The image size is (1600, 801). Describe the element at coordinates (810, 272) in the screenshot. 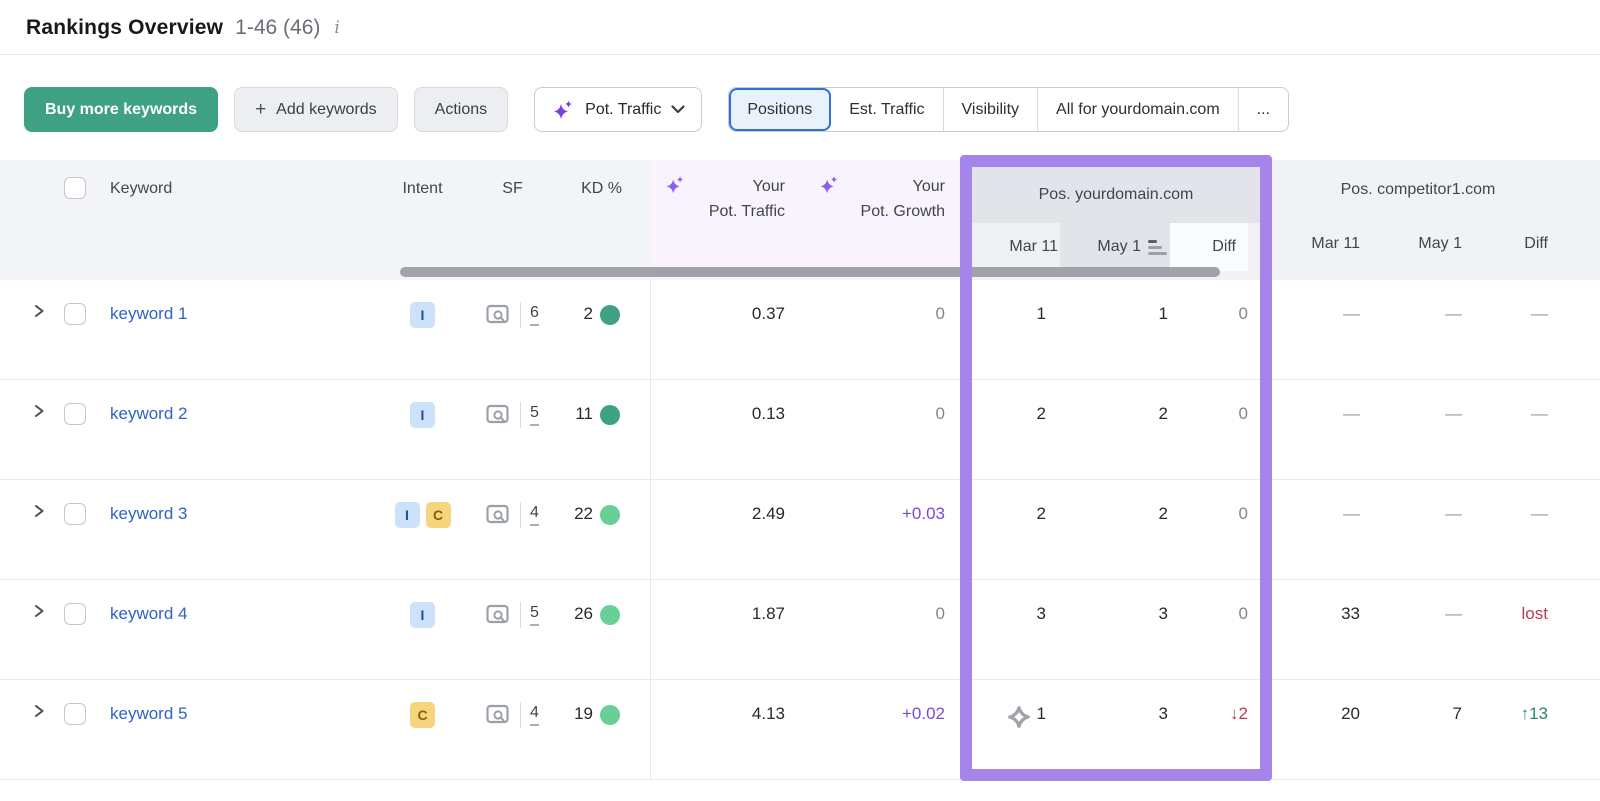

I see `horizontal-scrollbar` at that location.